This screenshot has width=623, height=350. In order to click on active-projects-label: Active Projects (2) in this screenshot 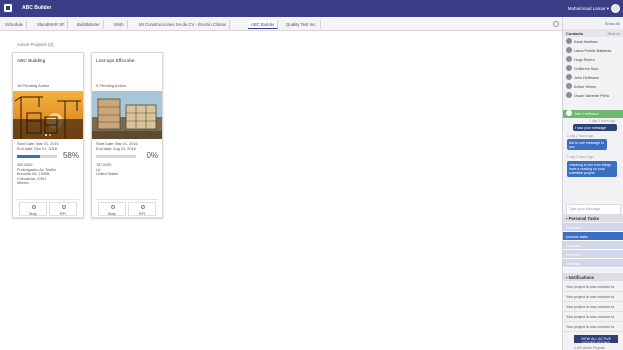, I will do `click(35, 44)`.